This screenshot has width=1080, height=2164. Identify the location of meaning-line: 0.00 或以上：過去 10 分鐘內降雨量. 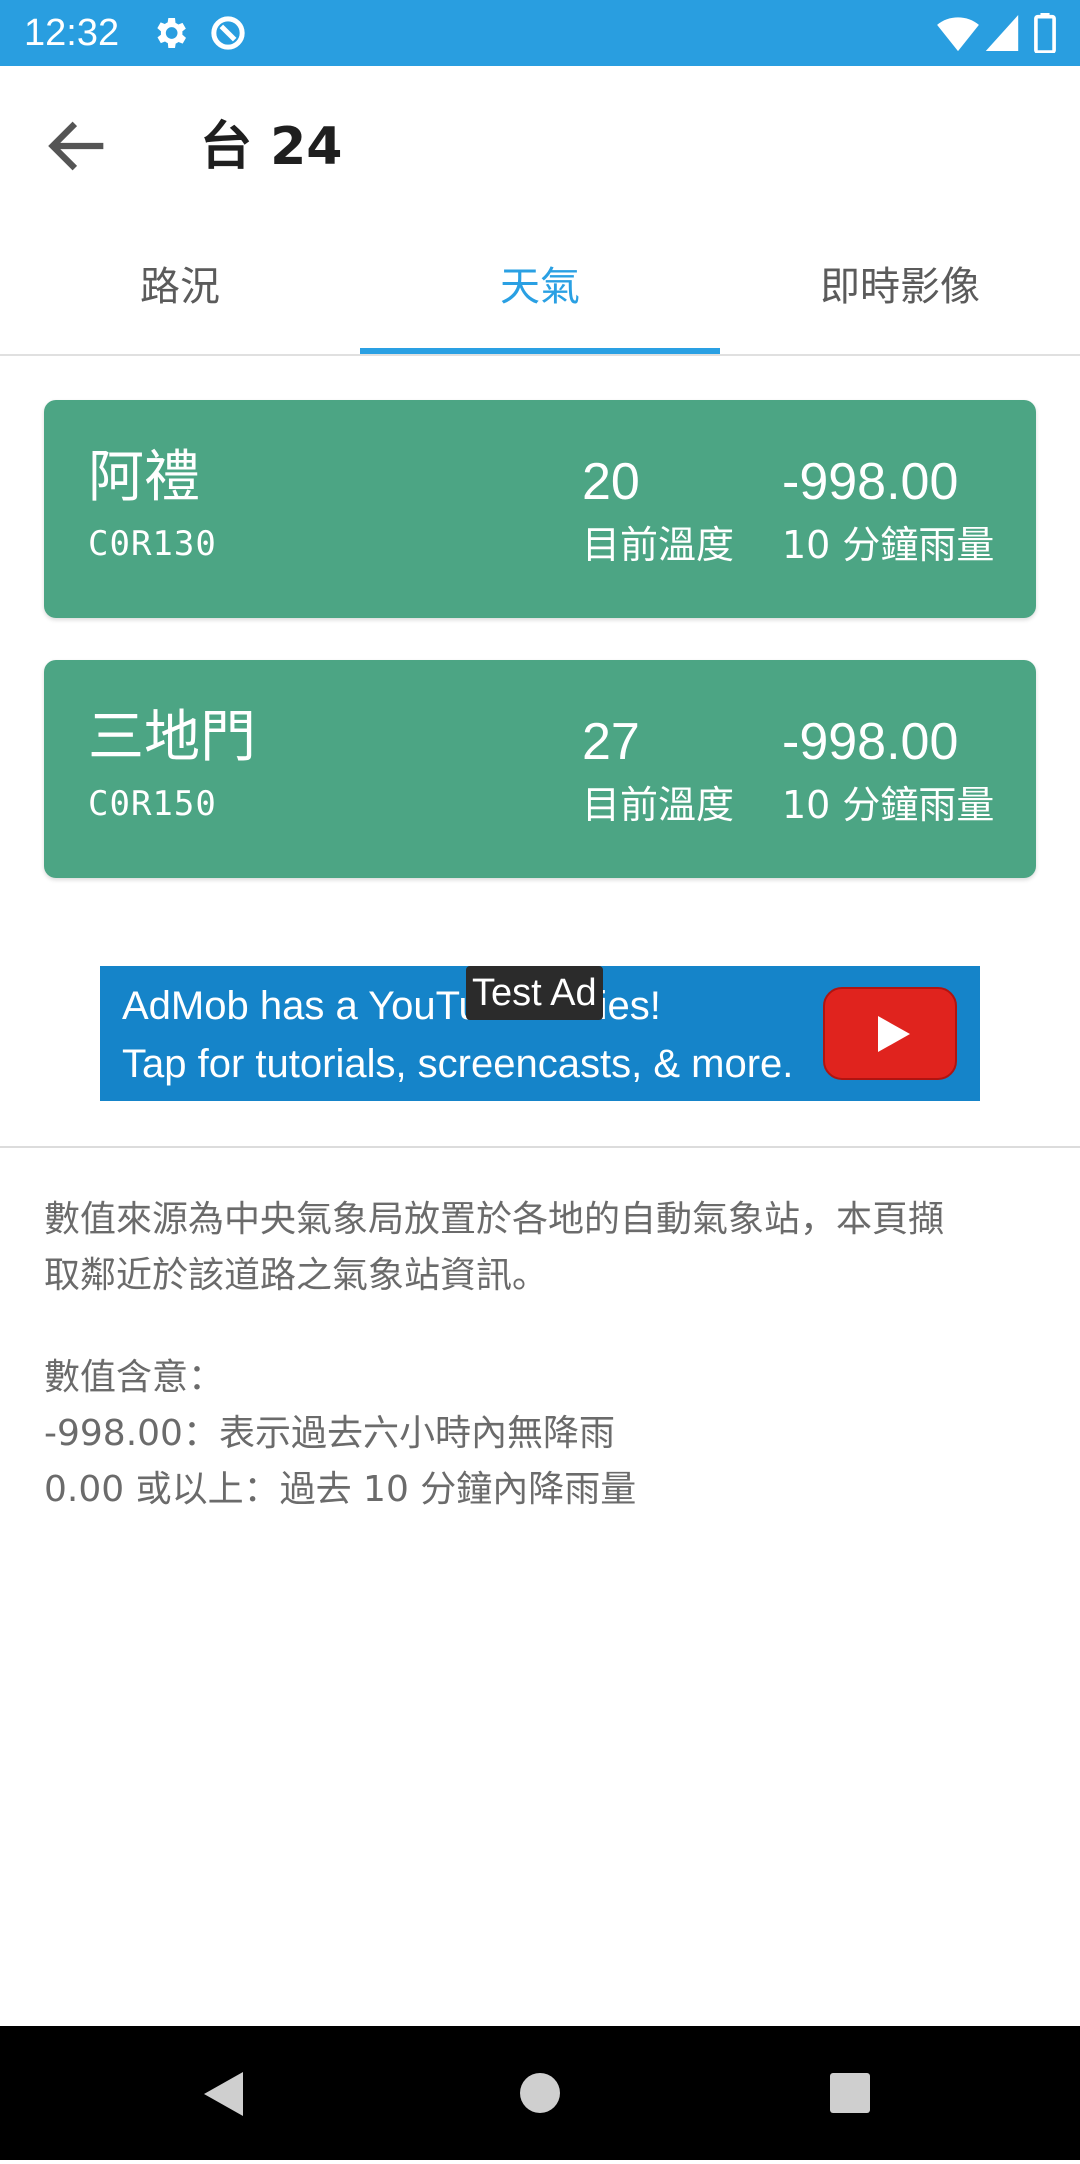
(340, 1489).